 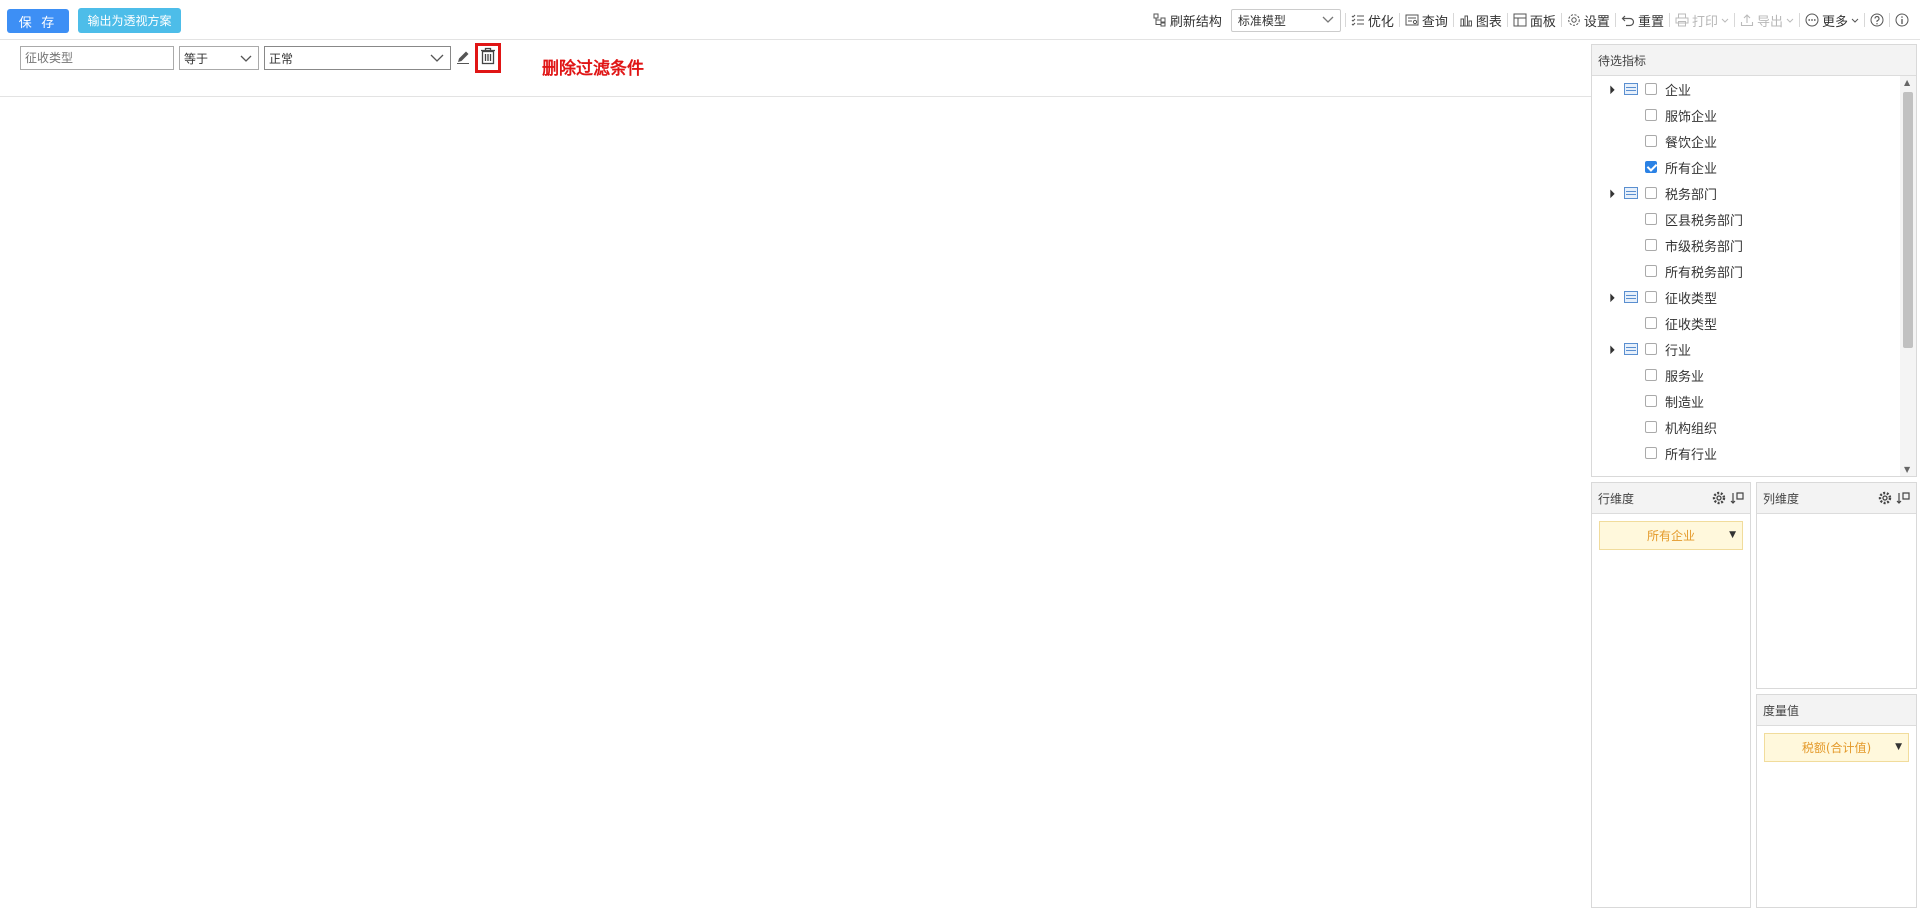 I want to click on tree-item-label: 区县税务部门, so click(x=1704, y=221).